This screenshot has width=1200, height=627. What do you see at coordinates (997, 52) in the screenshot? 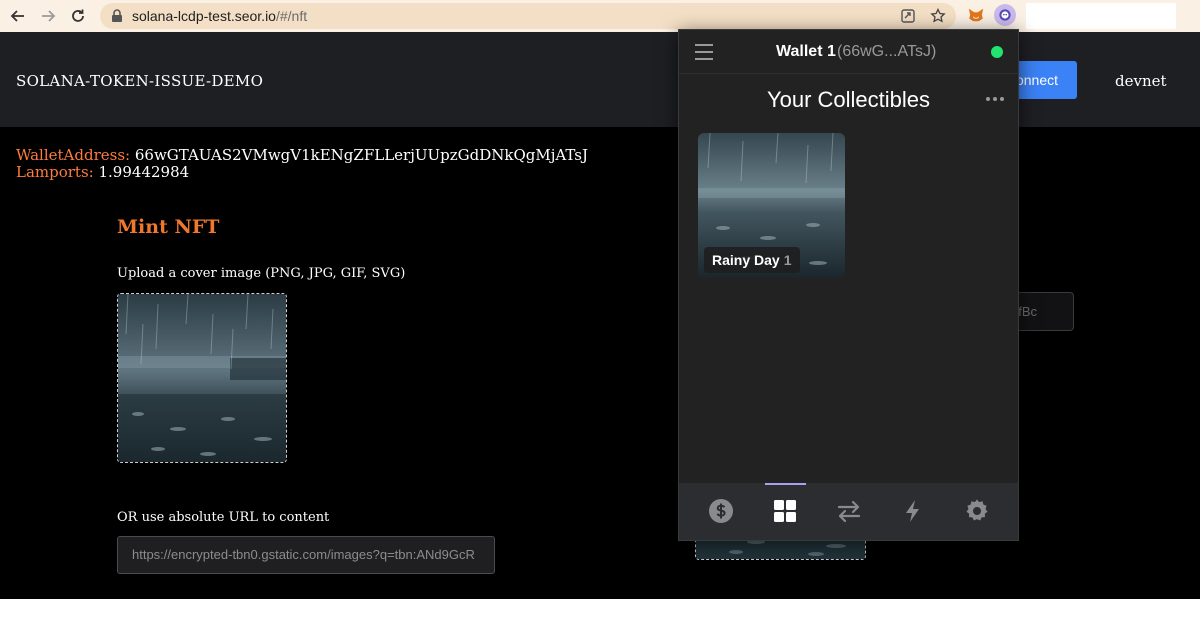
I see `connection-status-dot` at bounding box center [997, 52].